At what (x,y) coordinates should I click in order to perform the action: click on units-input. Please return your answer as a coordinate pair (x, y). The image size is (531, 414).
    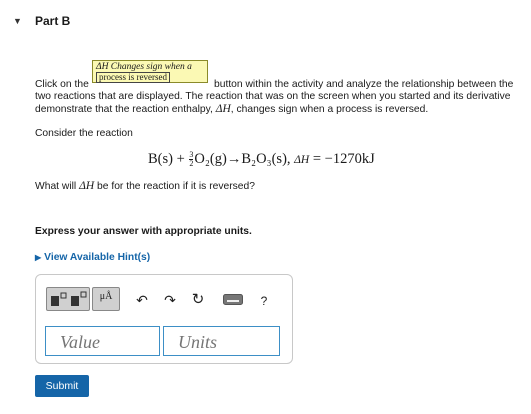
    Looking at the image, I should click on (221, 341).